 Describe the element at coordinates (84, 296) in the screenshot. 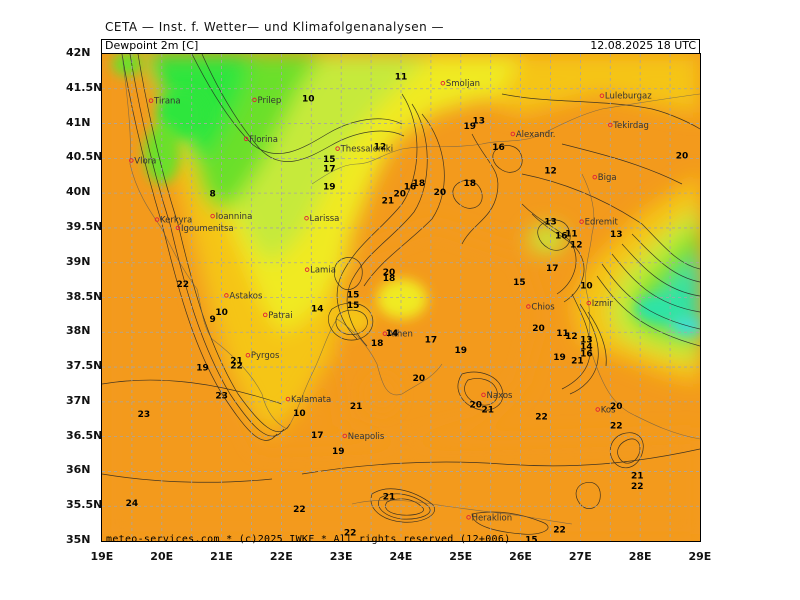

I see `latitude-tick-label: 38.5N` at that location.